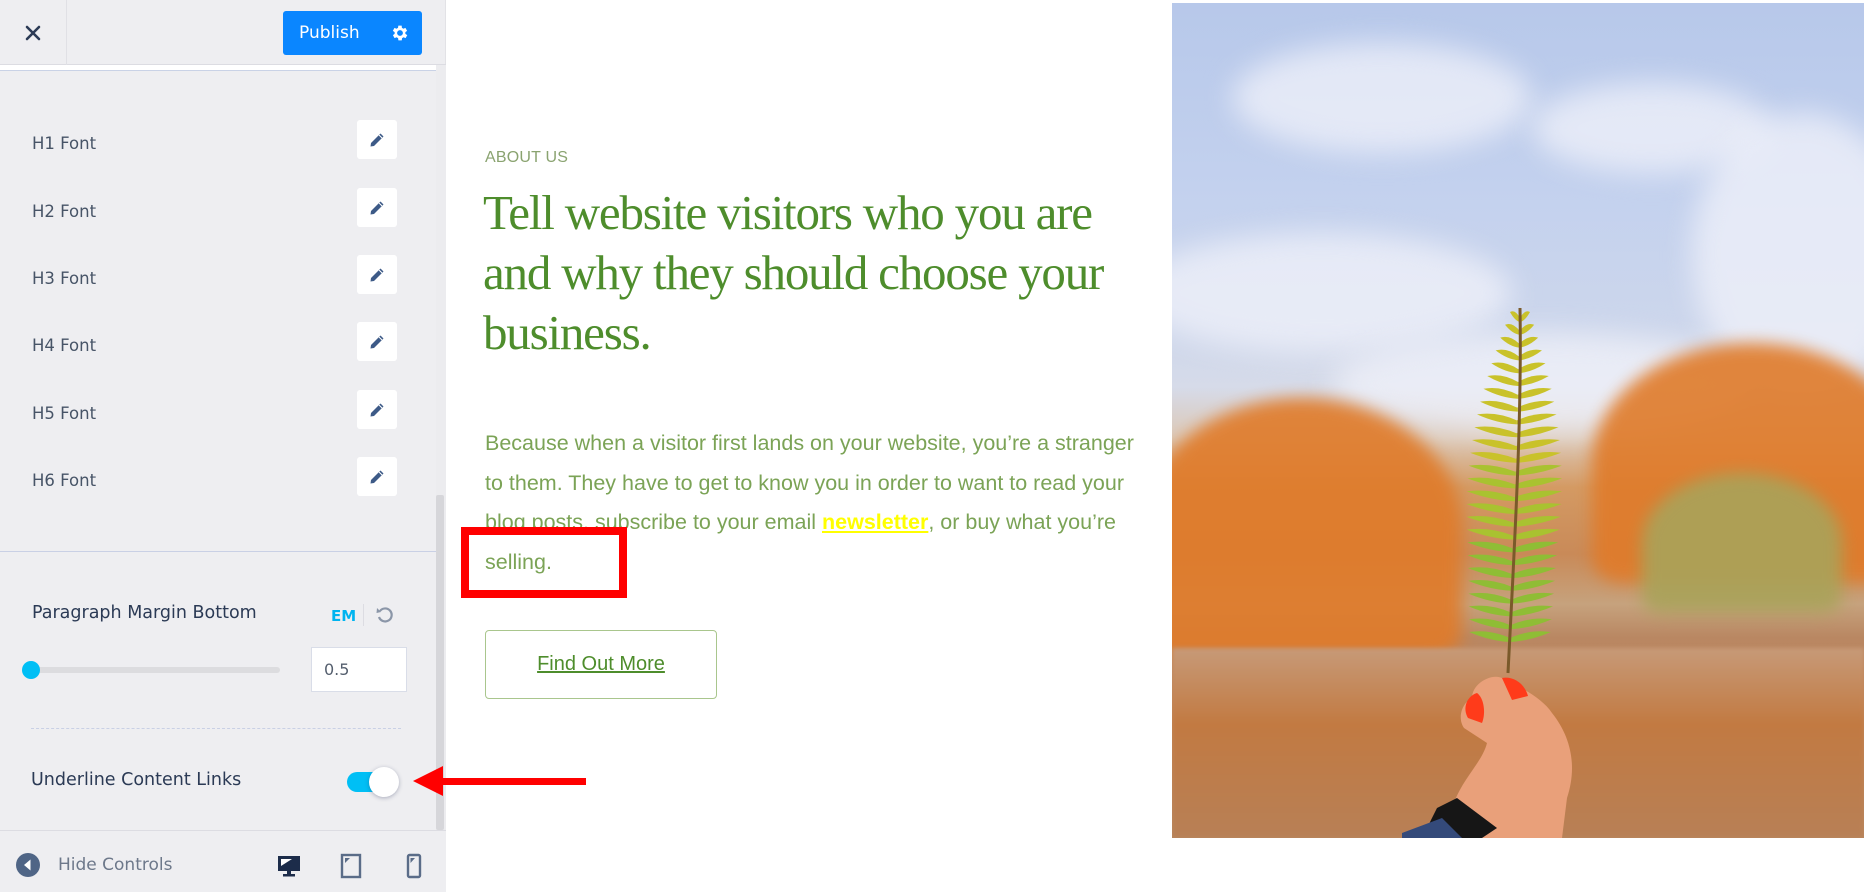 This screenshot has width=1875, height=892. Describe the element at coordinates (64, 345) in the screenshot. I see `font-row-label: H4 Font` at that location.